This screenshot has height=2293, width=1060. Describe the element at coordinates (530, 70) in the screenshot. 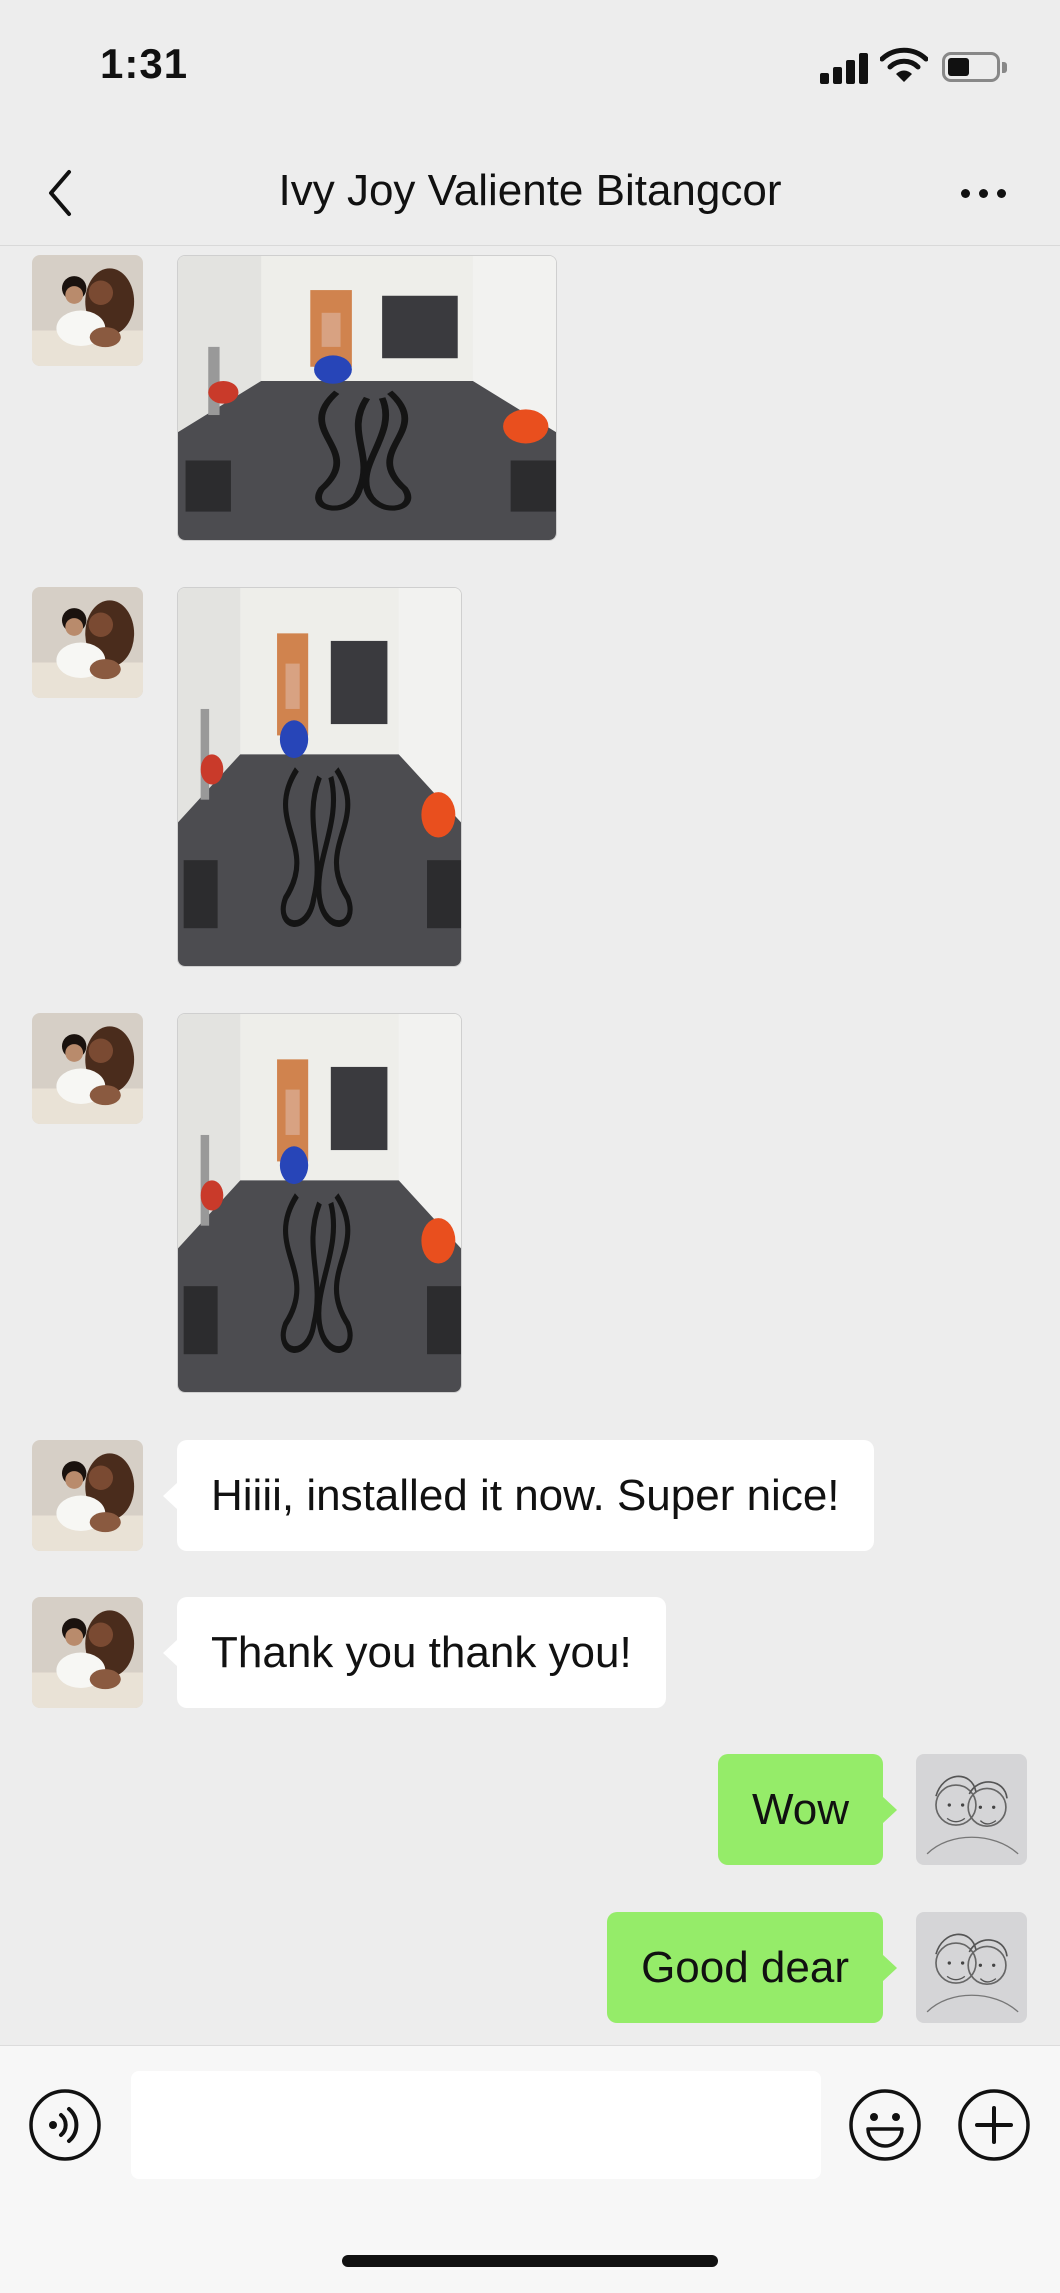

I see `status-bar: 1:31` at that location.